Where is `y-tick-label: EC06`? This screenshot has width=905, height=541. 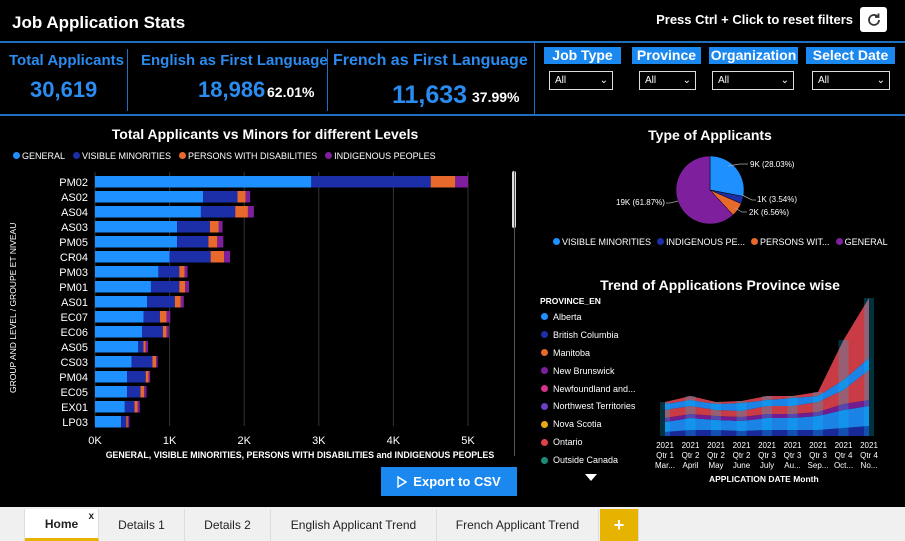 y-tick-label: EC06 is located at coordinates (74, 333).